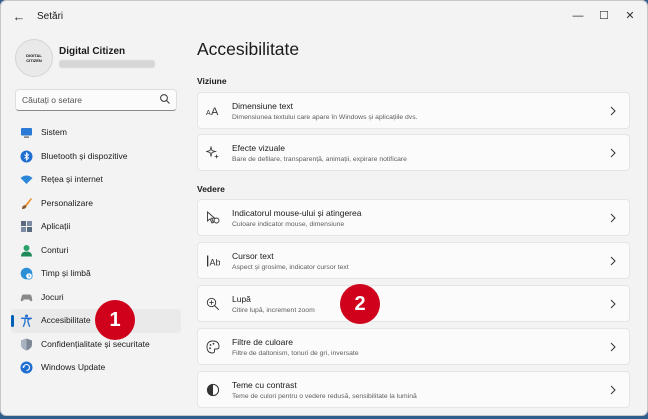  I want to click on sidebar-item-jocuri: Jocuri, so click(96, 298).